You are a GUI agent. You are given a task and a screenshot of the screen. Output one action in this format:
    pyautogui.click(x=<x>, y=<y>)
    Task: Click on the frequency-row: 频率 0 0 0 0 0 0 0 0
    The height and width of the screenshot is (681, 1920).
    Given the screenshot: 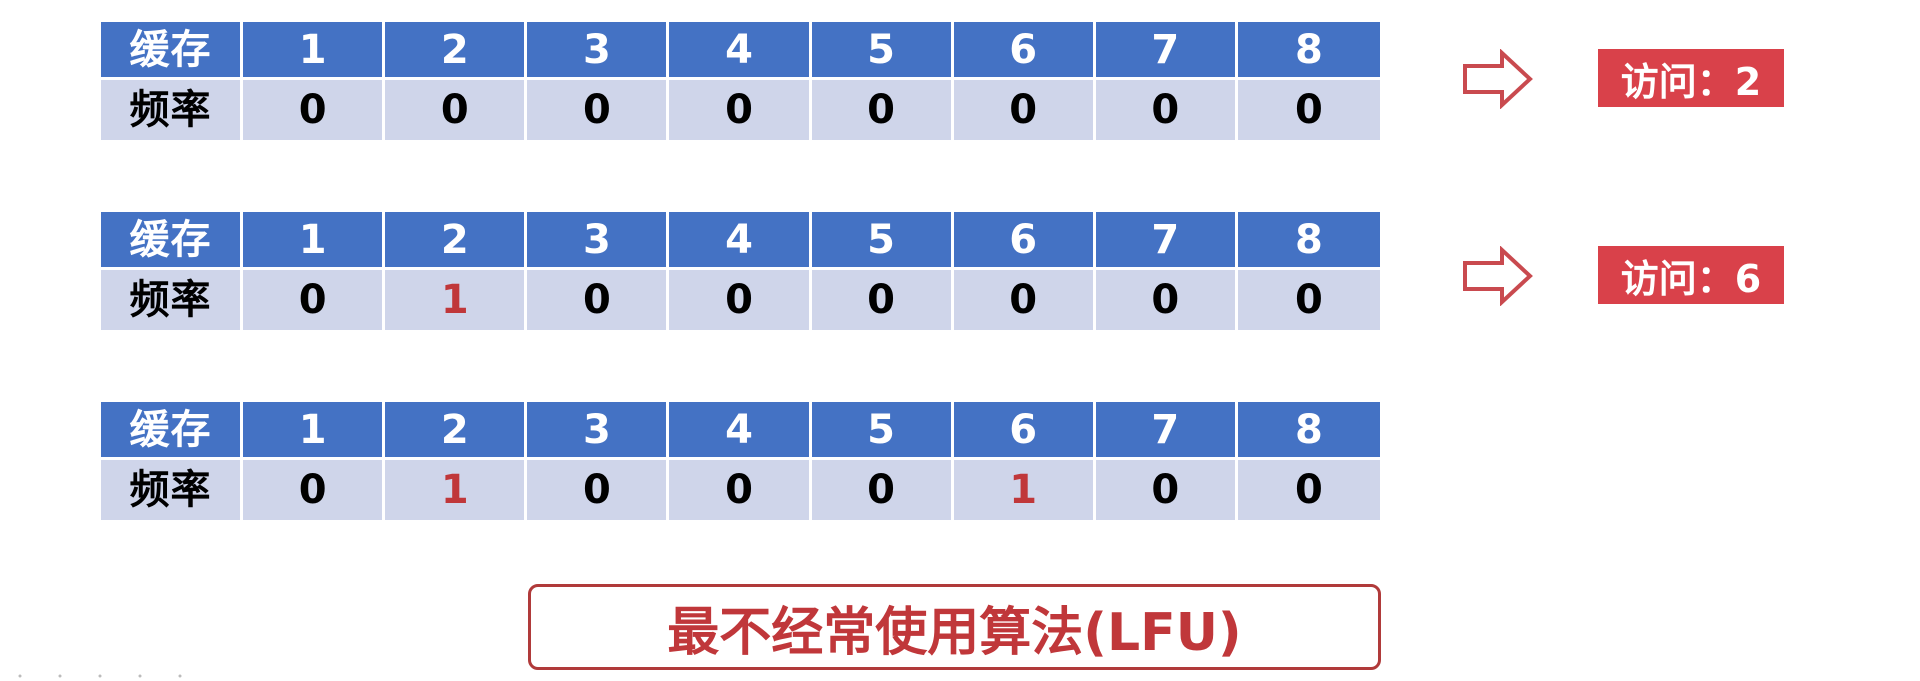 What is the action you would take?
    pyautogui.click(x=740, y=110)
    